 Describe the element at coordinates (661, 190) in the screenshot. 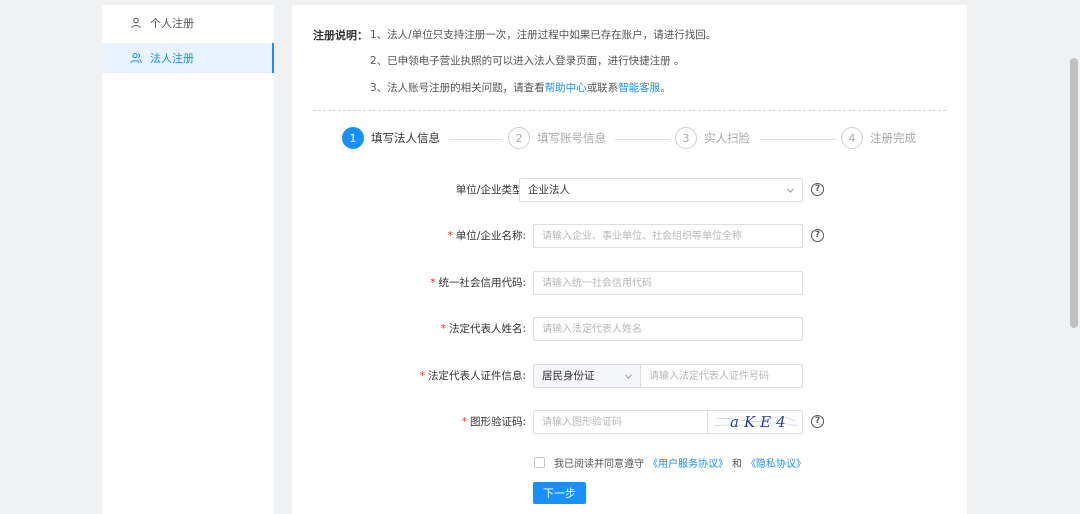

I see `unit-type-select: 企业法人` at that location.